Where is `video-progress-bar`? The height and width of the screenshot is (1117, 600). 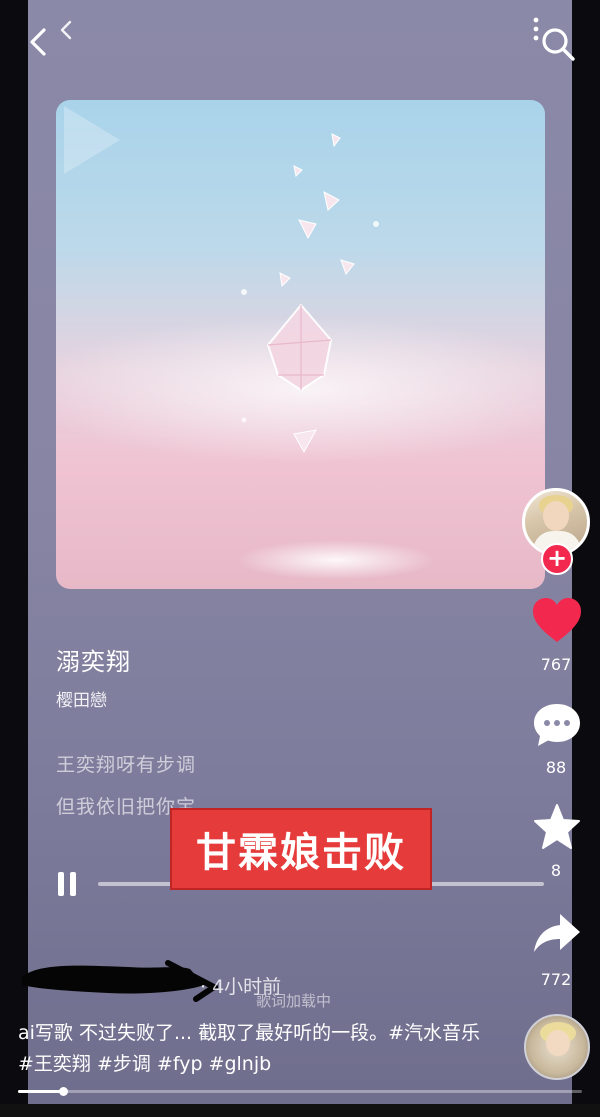 video-progress-bar is located at coordinates (300, 1091).